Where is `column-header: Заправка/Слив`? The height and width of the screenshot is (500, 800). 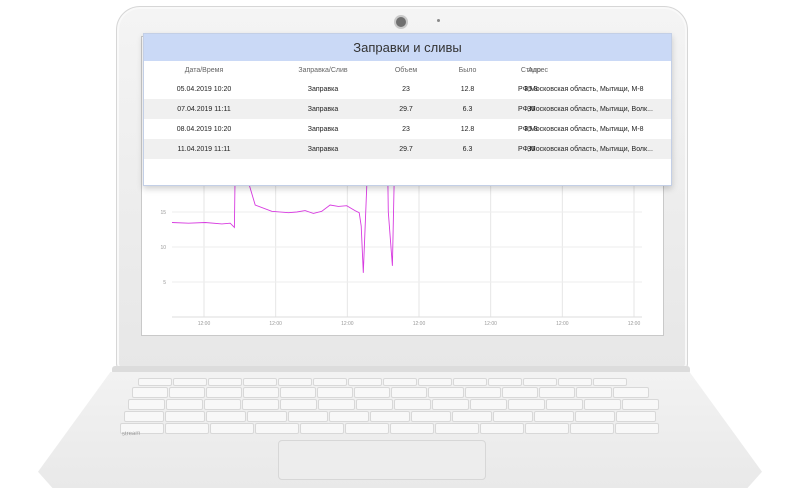 column-header: Заправка/Слив is located at coordinates (323, 70).